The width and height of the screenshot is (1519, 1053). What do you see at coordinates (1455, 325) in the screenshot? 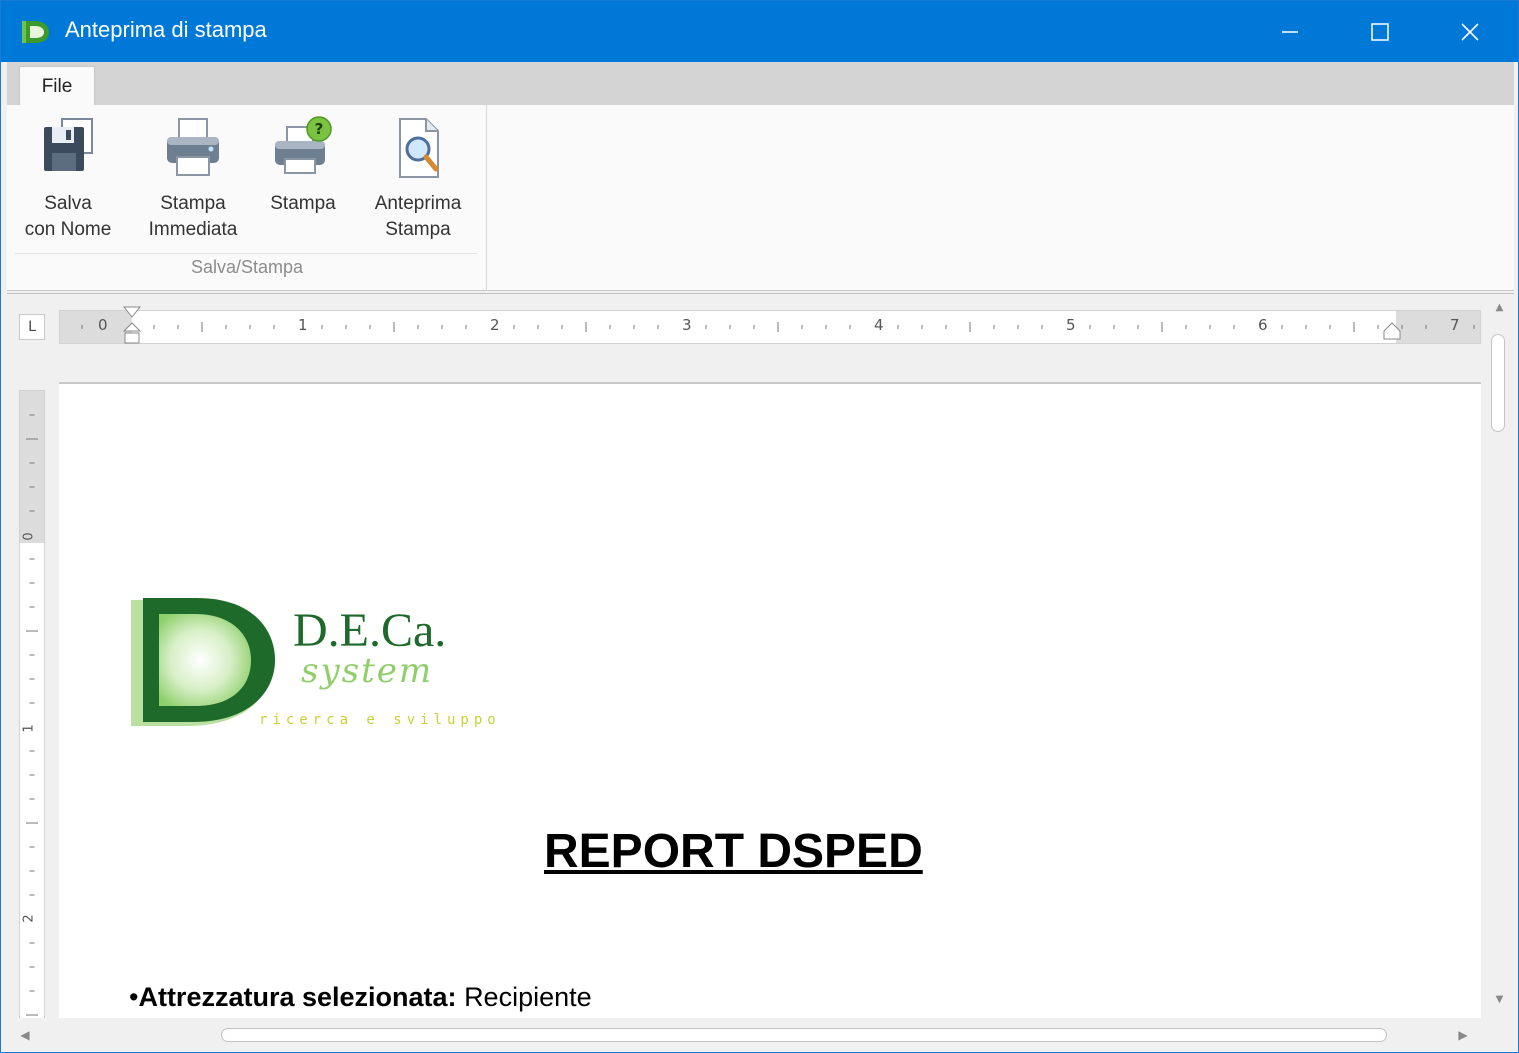
I see `ruler-number-7: 7` at bounding box center [1455, 325].